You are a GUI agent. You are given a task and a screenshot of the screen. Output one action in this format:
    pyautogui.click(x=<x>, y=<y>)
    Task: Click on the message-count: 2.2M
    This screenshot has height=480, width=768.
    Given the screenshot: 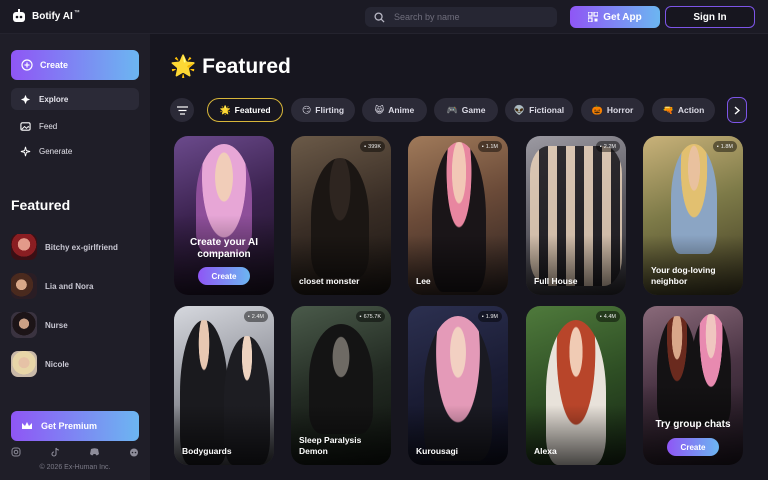 What is the action you would take?
    pyautogui.click(x=609, y=146)
    